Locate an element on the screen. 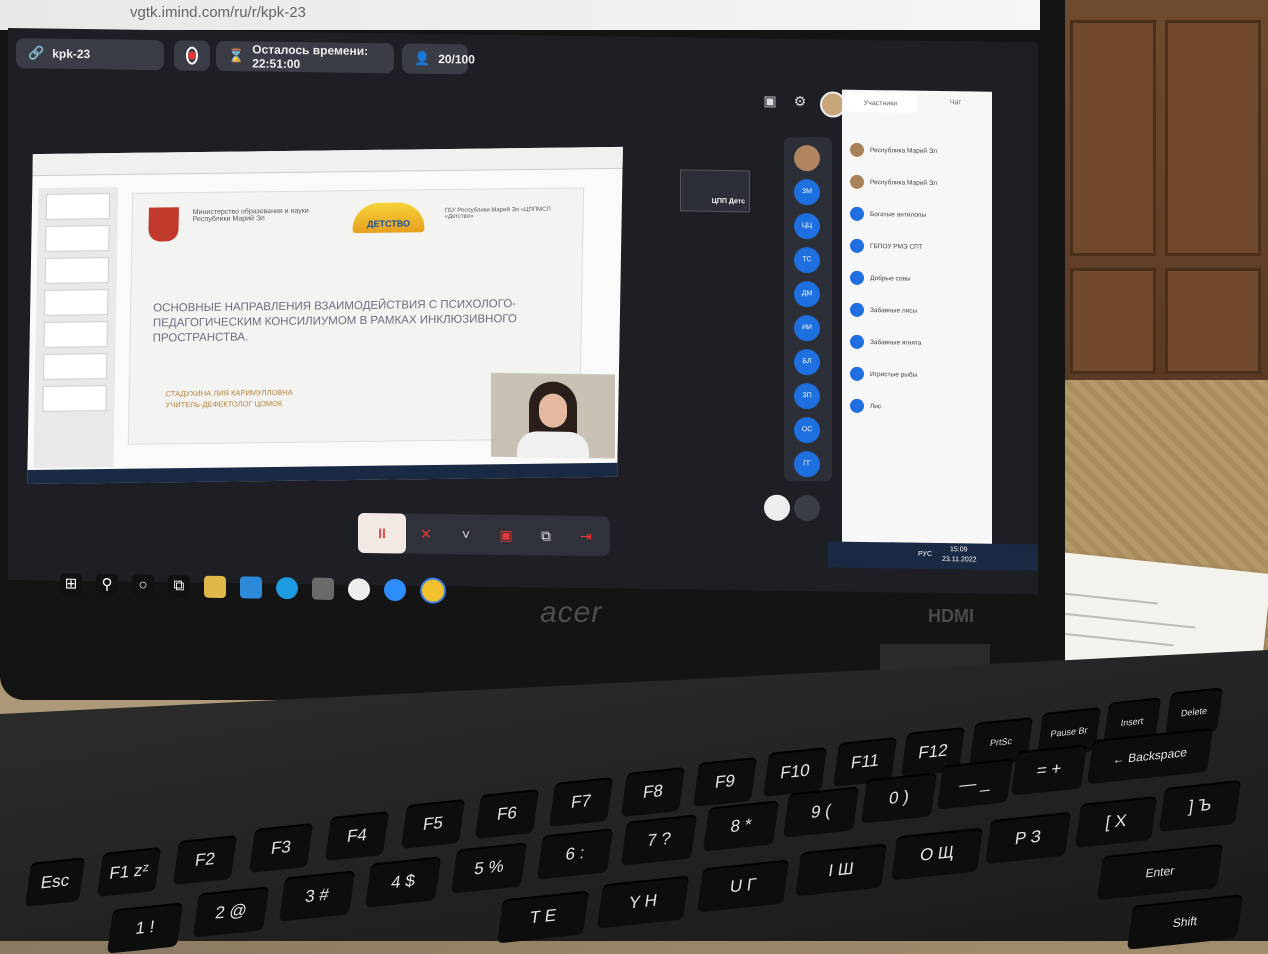  store-icon is located at coordinates (323, 588).